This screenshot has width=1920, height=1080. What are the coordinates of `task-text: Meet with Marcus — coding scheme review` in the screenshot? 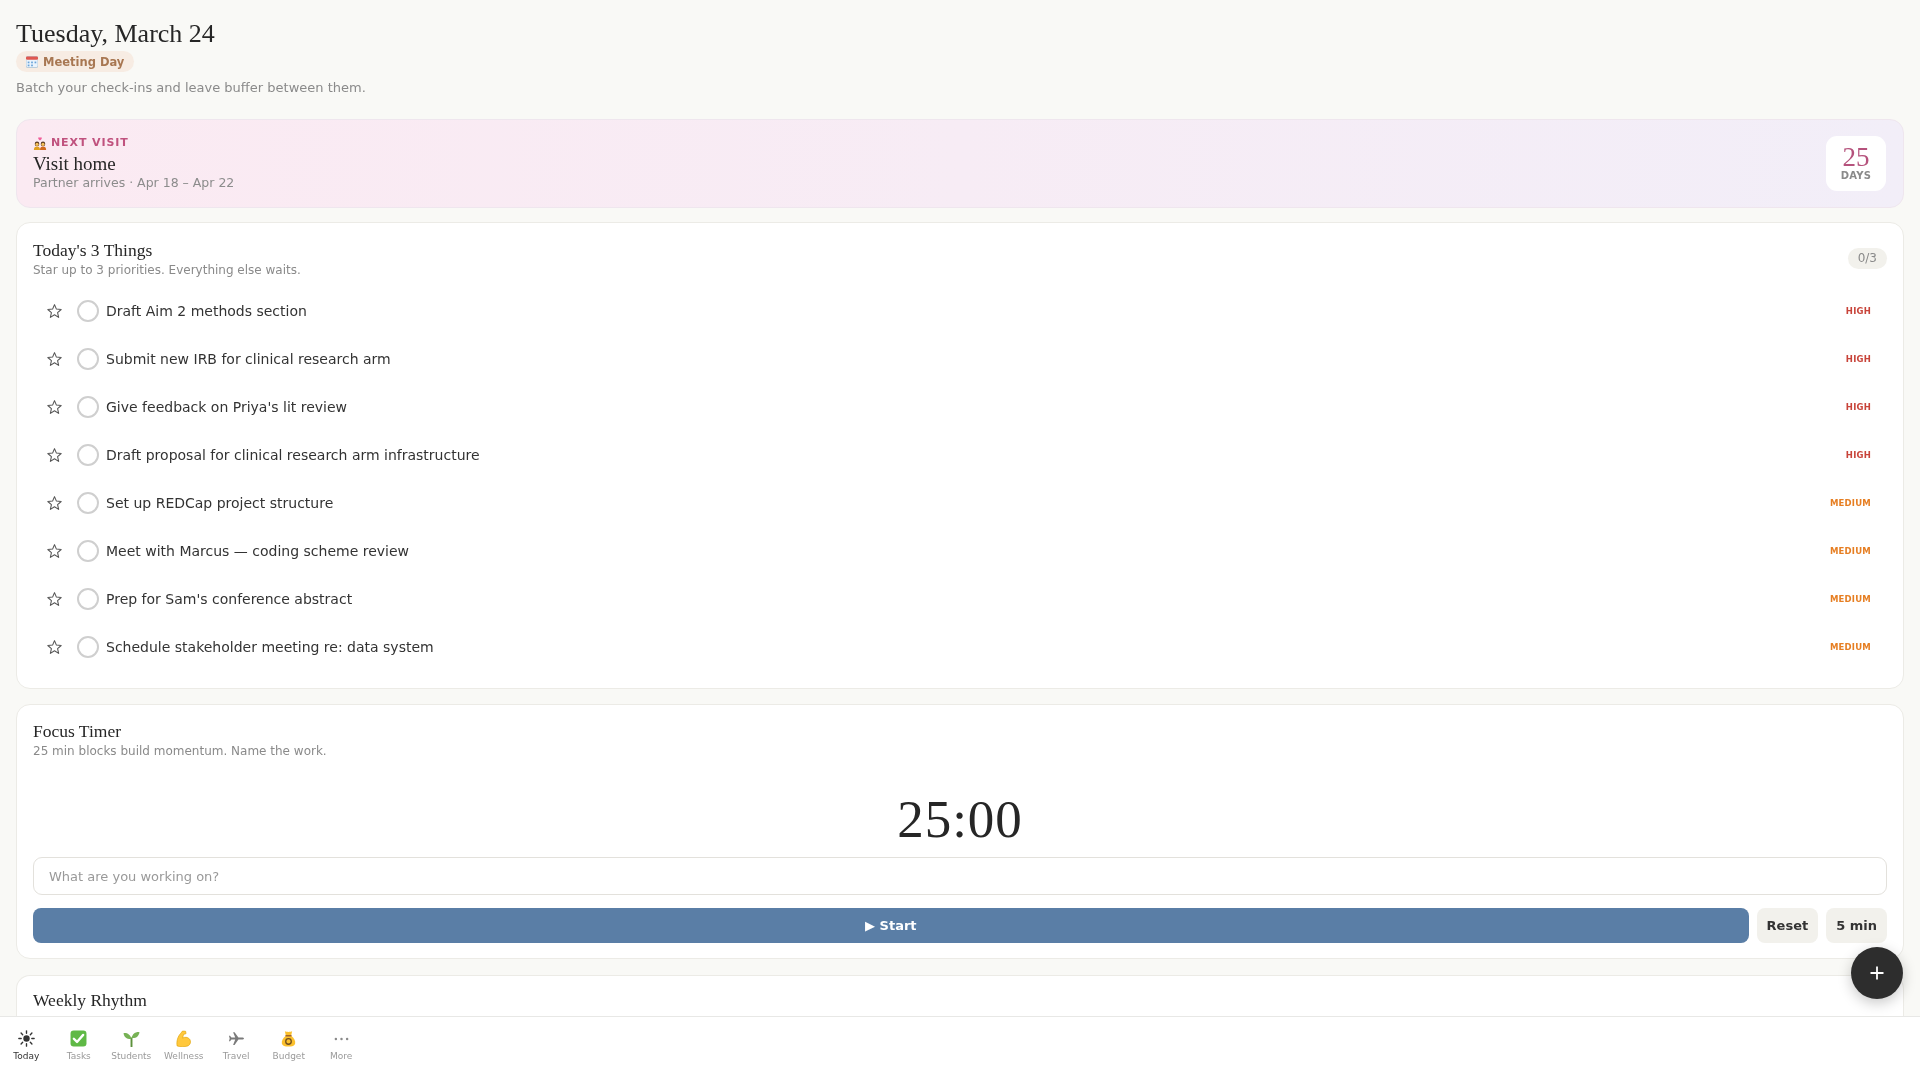 It's located at (257, 551).